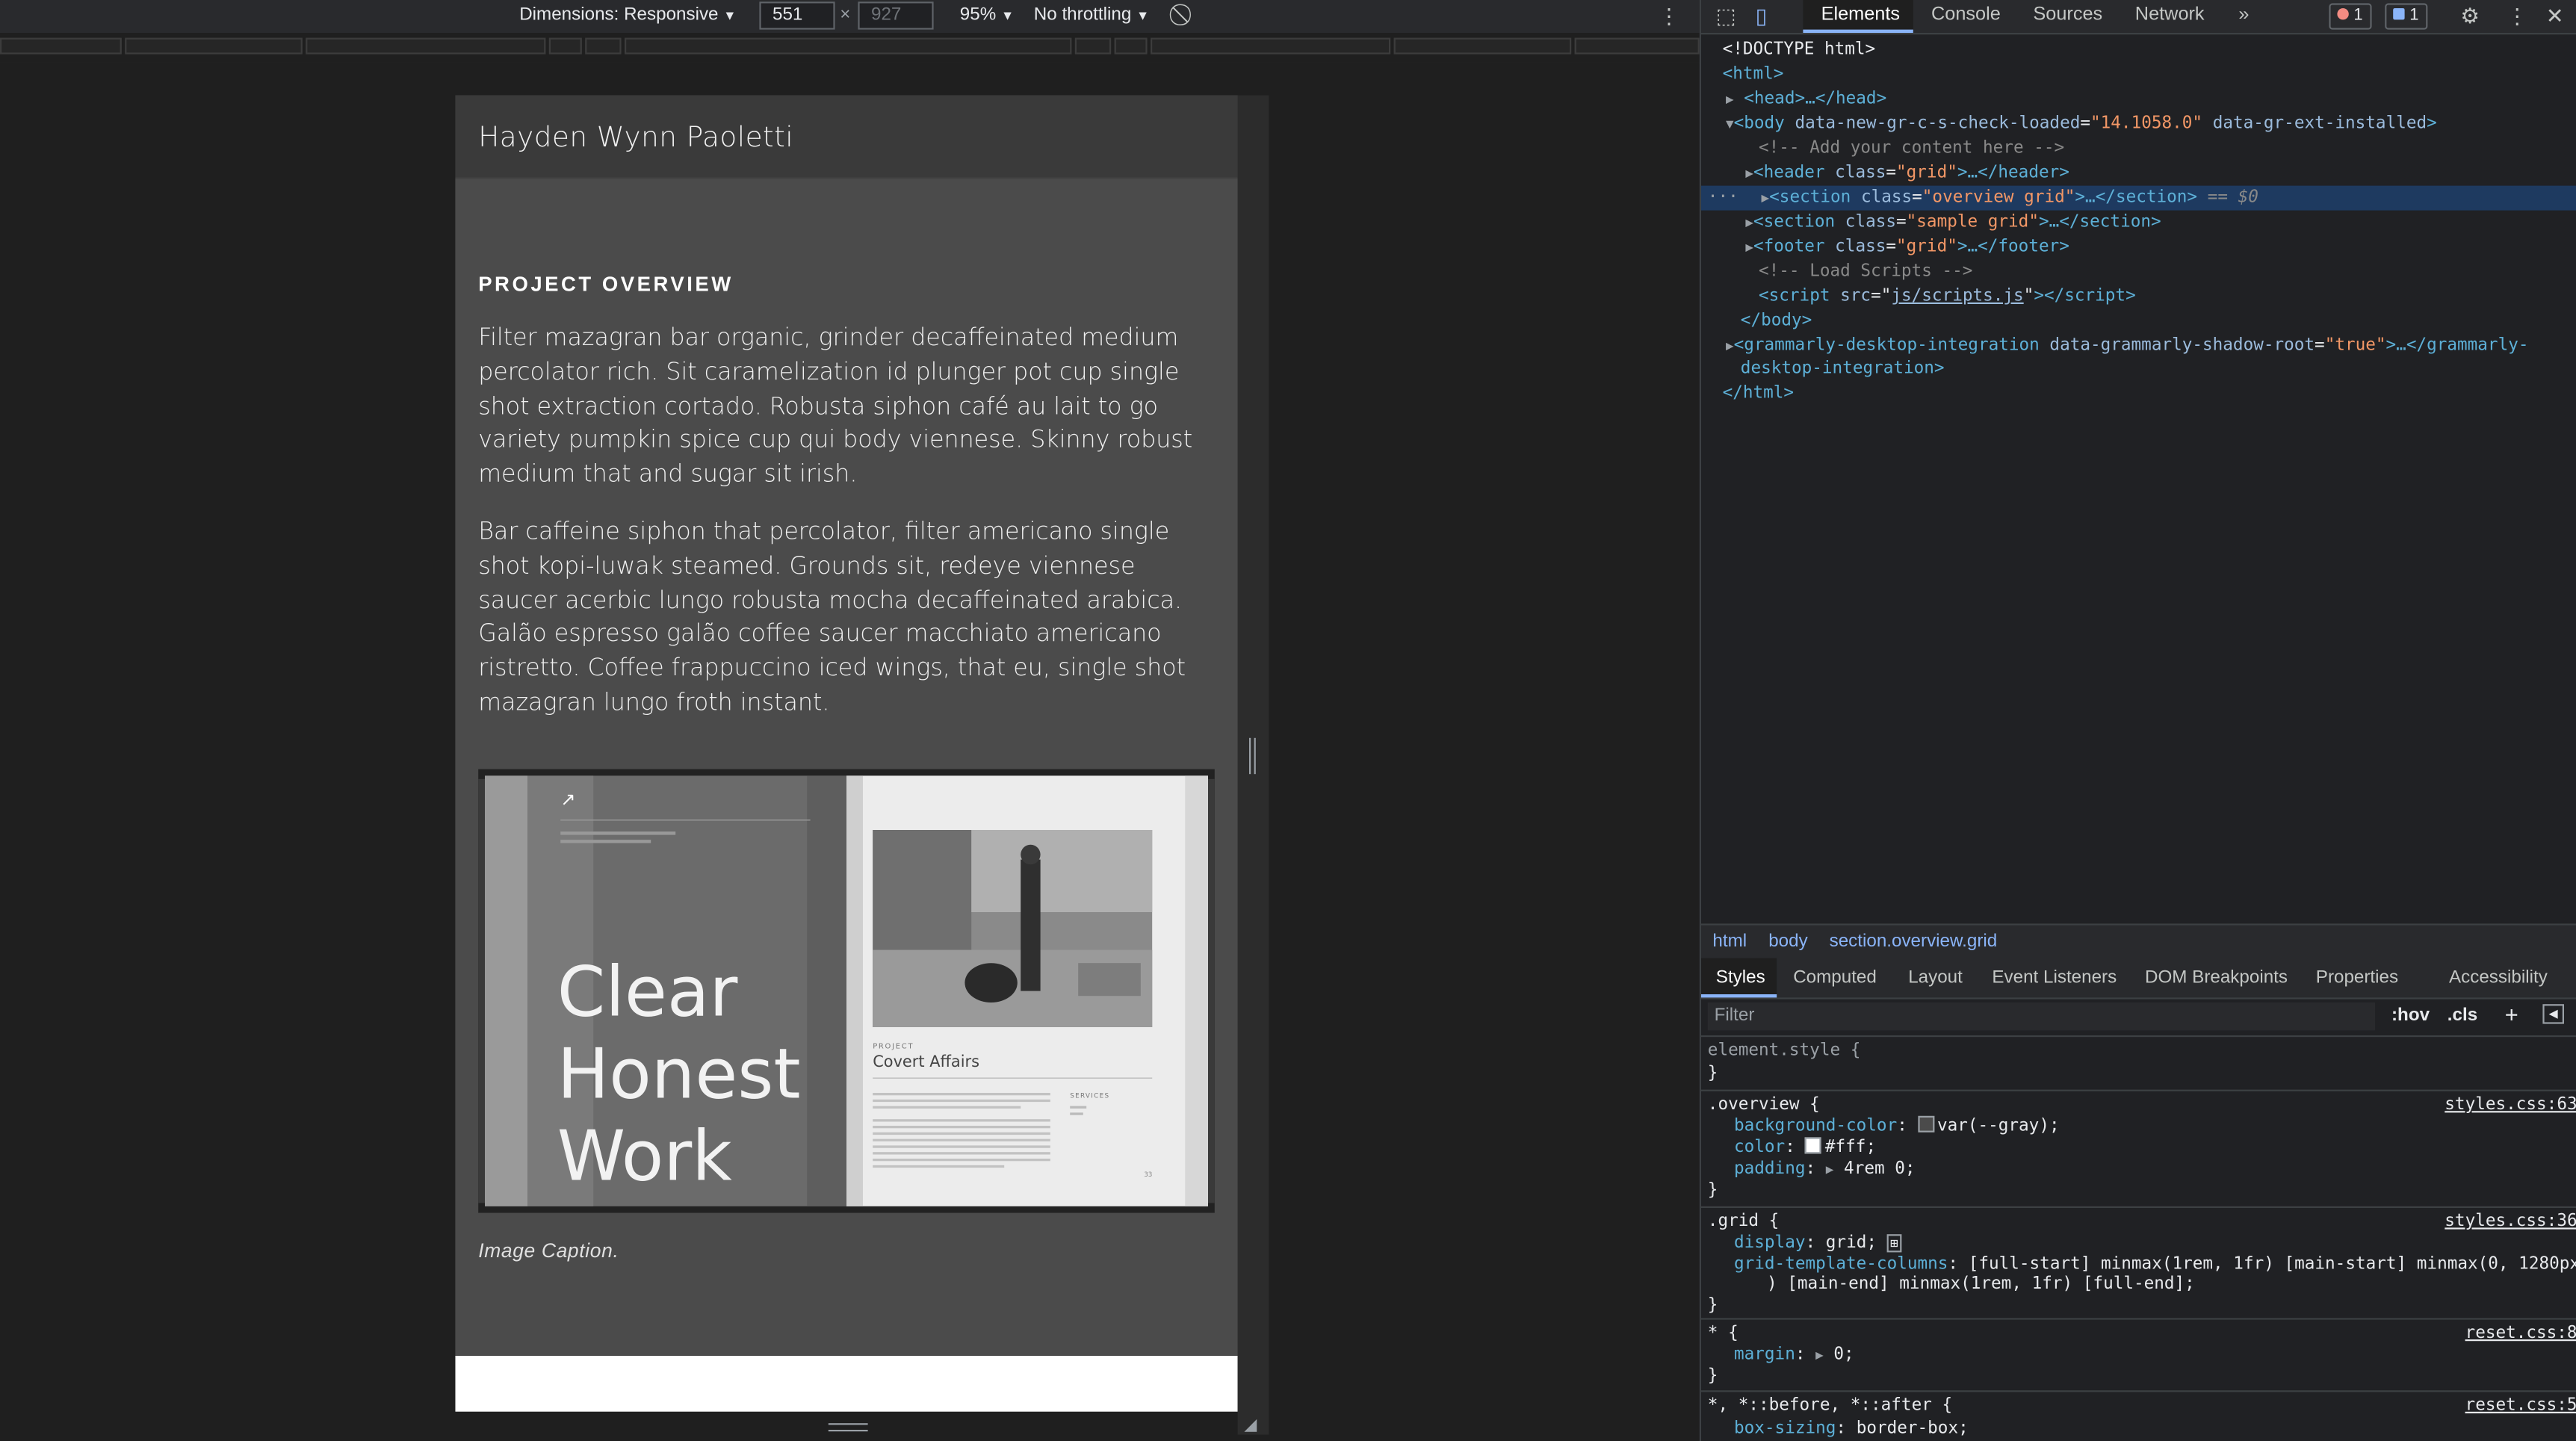 The width and height of the screenshot is (2576, 1441). Describe the element at coordinates (1830, 1406) in the screenshot. I see `before-after-selector: *, *::before, *::after {` at that location.